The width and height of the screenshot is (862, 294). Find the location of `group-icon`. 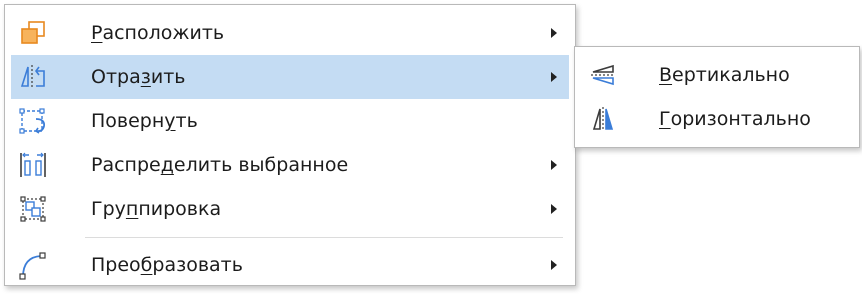

group-icon is located at coordinates (33, 209).